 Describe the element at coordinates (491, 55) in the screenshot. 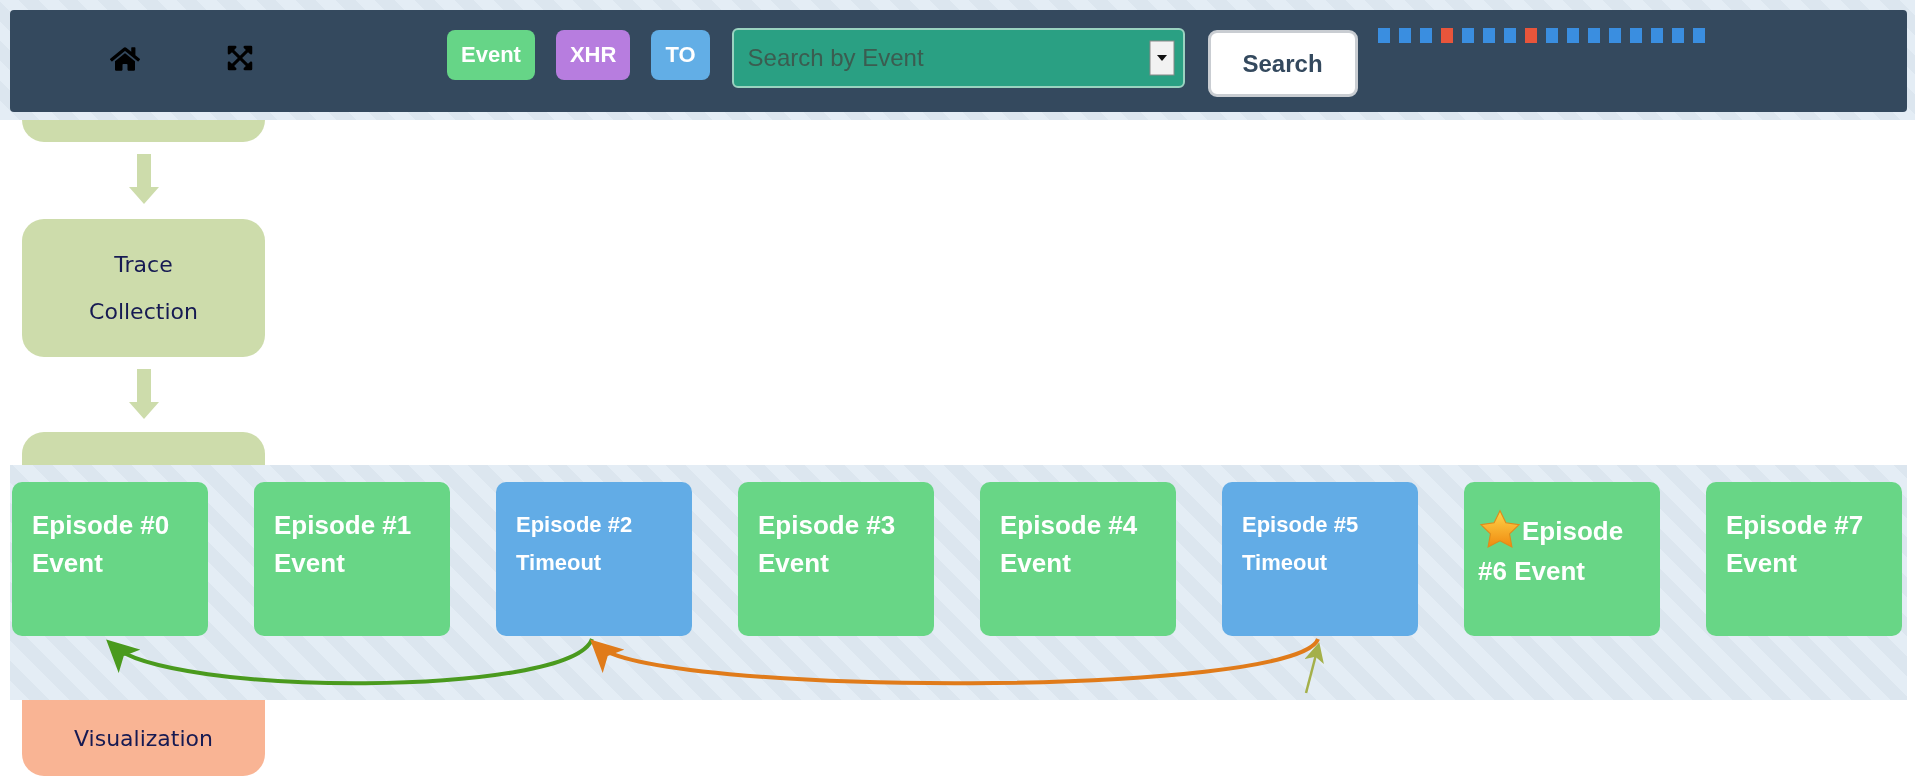

I see `legend-badge: Event` at that location.